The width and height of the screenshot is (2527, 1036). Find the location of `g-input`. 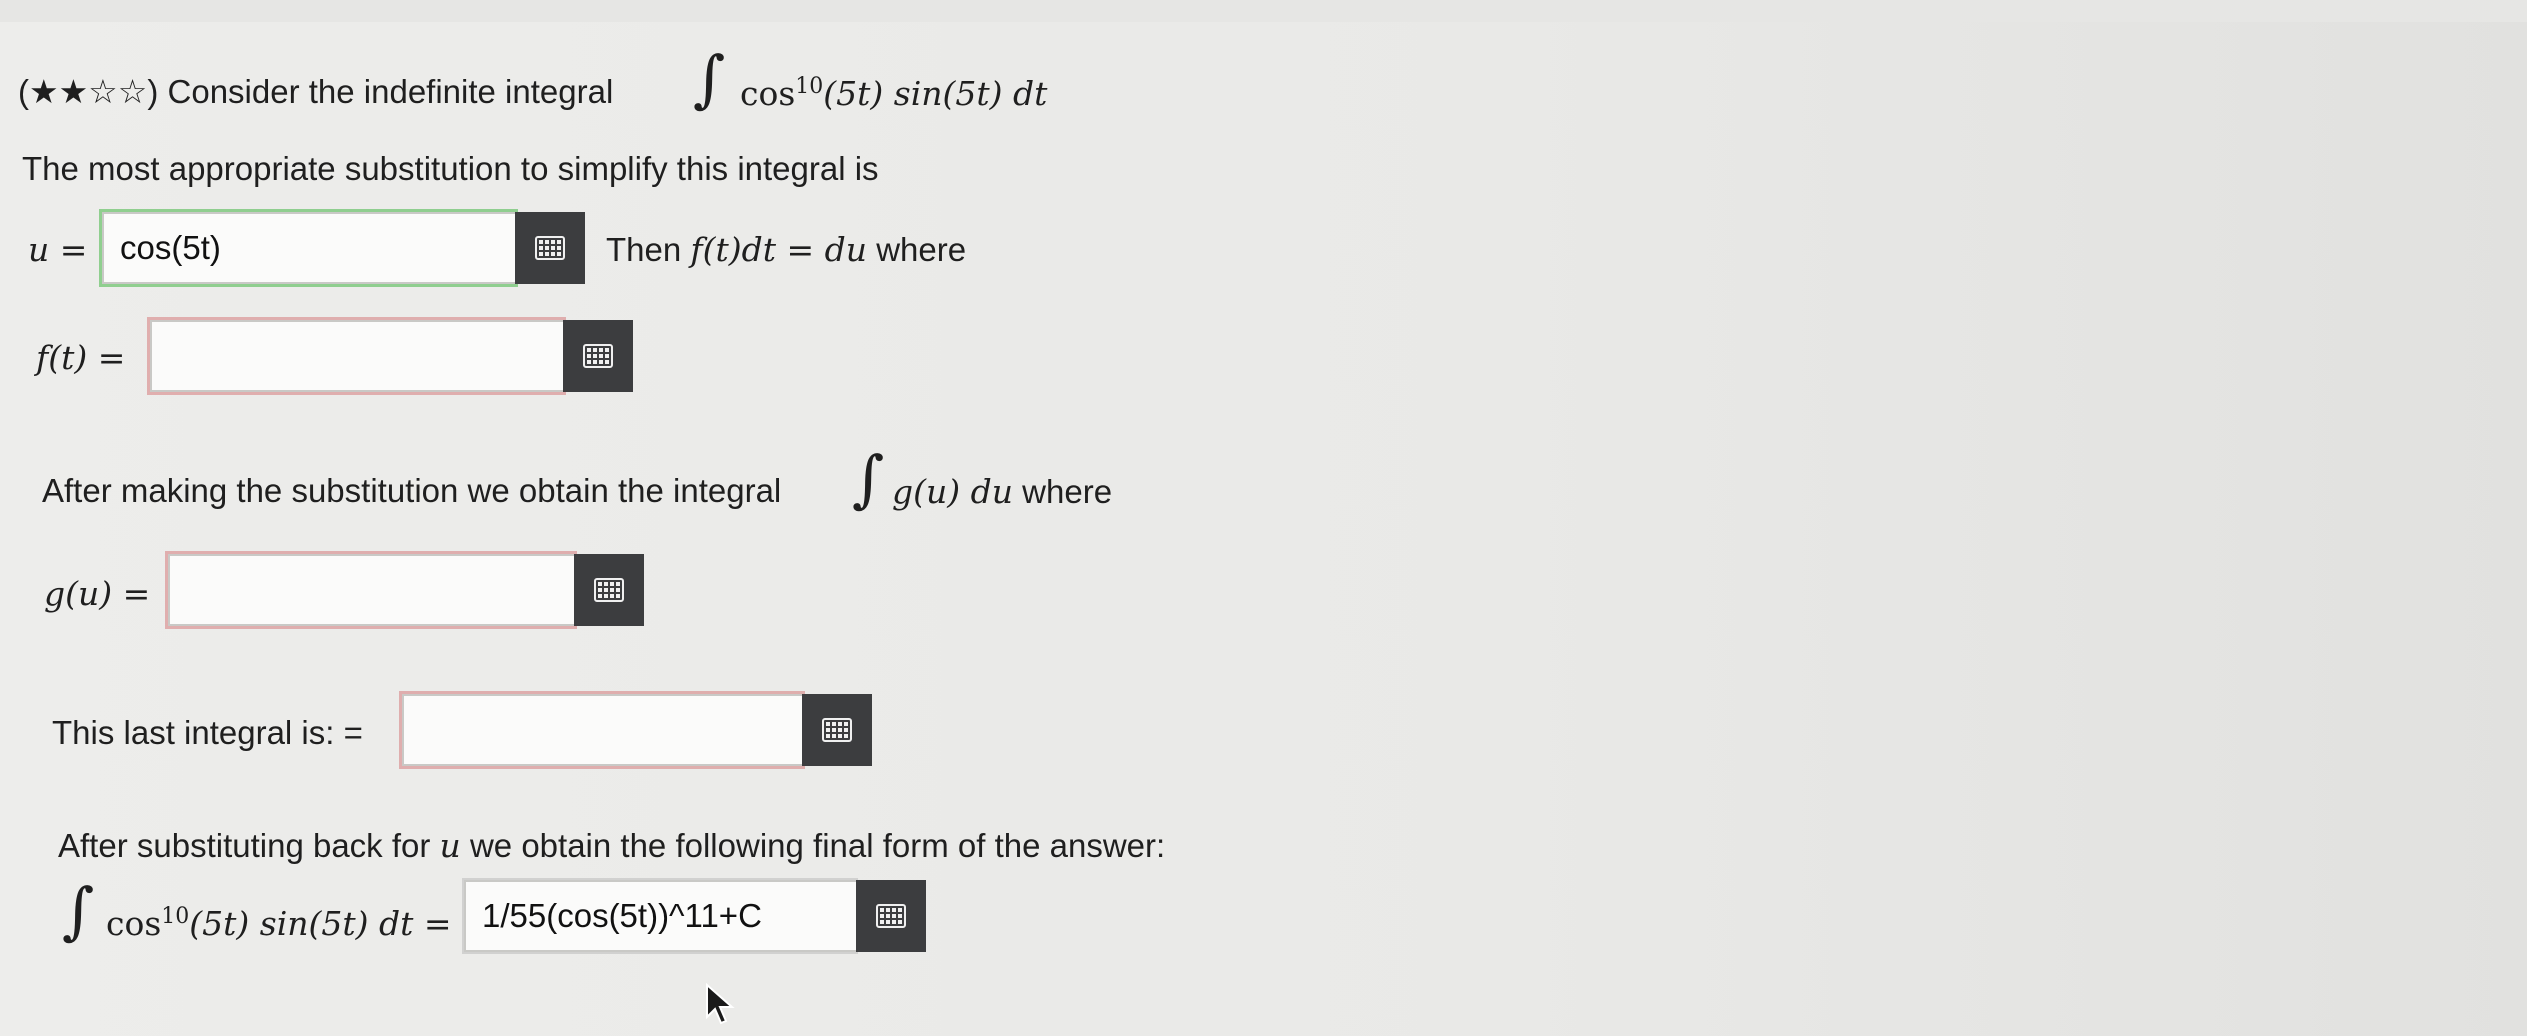

g-input is located at coordinates (371, 590).